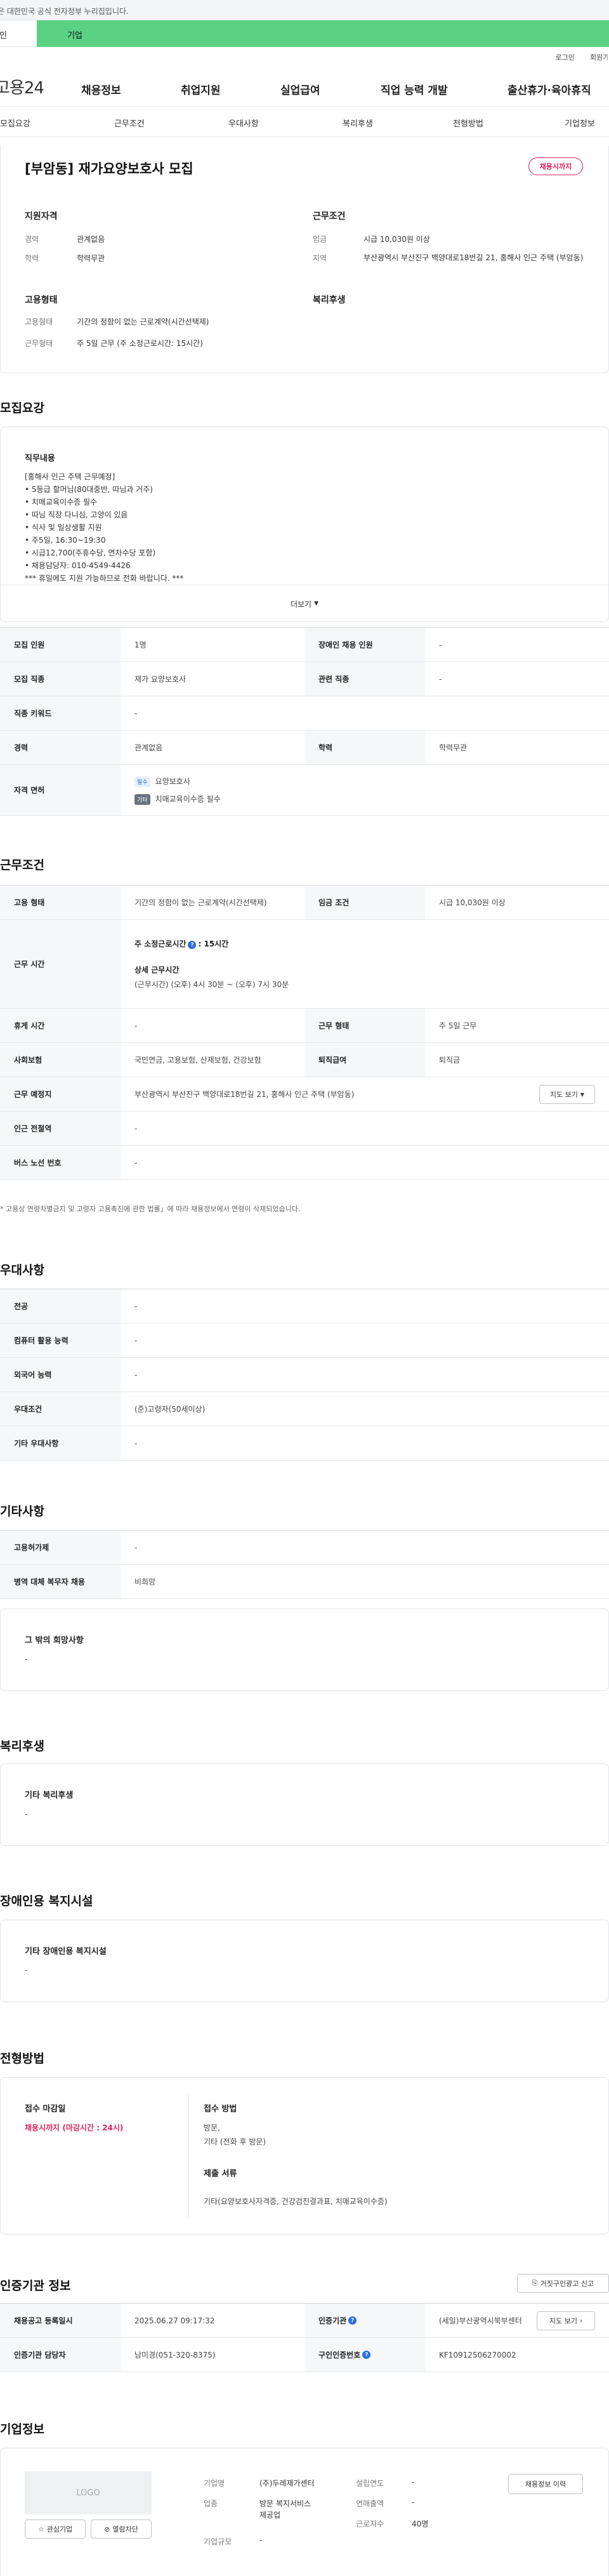 The image size is (609, 2576). Describe the element at coordinates (62, 502) in the screenshot. I see `duty-line: • 치매교육이수증 필수` at that location.